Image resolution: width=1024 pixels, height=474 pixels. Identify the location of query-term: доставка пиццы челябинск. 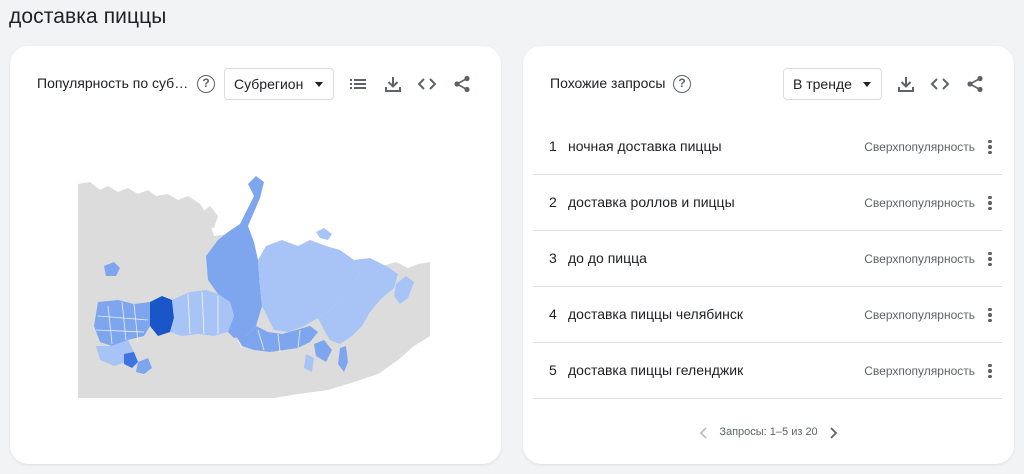
(655, 314).